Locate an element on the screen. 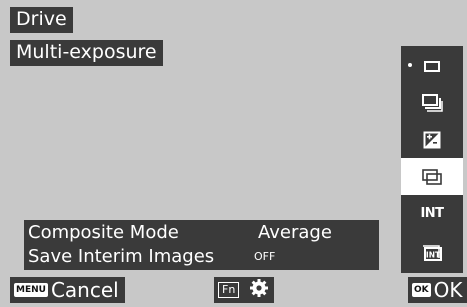 The height and width of the screenshot is (307, 467). menu-title: Drive is located at coordinates (41, 20).